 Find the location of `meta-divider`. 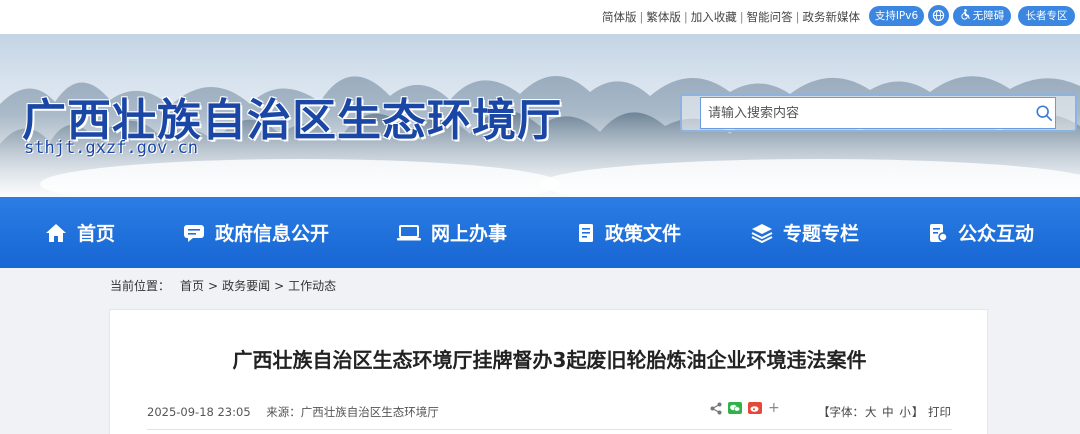

meta-divider is located at coordinates (549, 429).